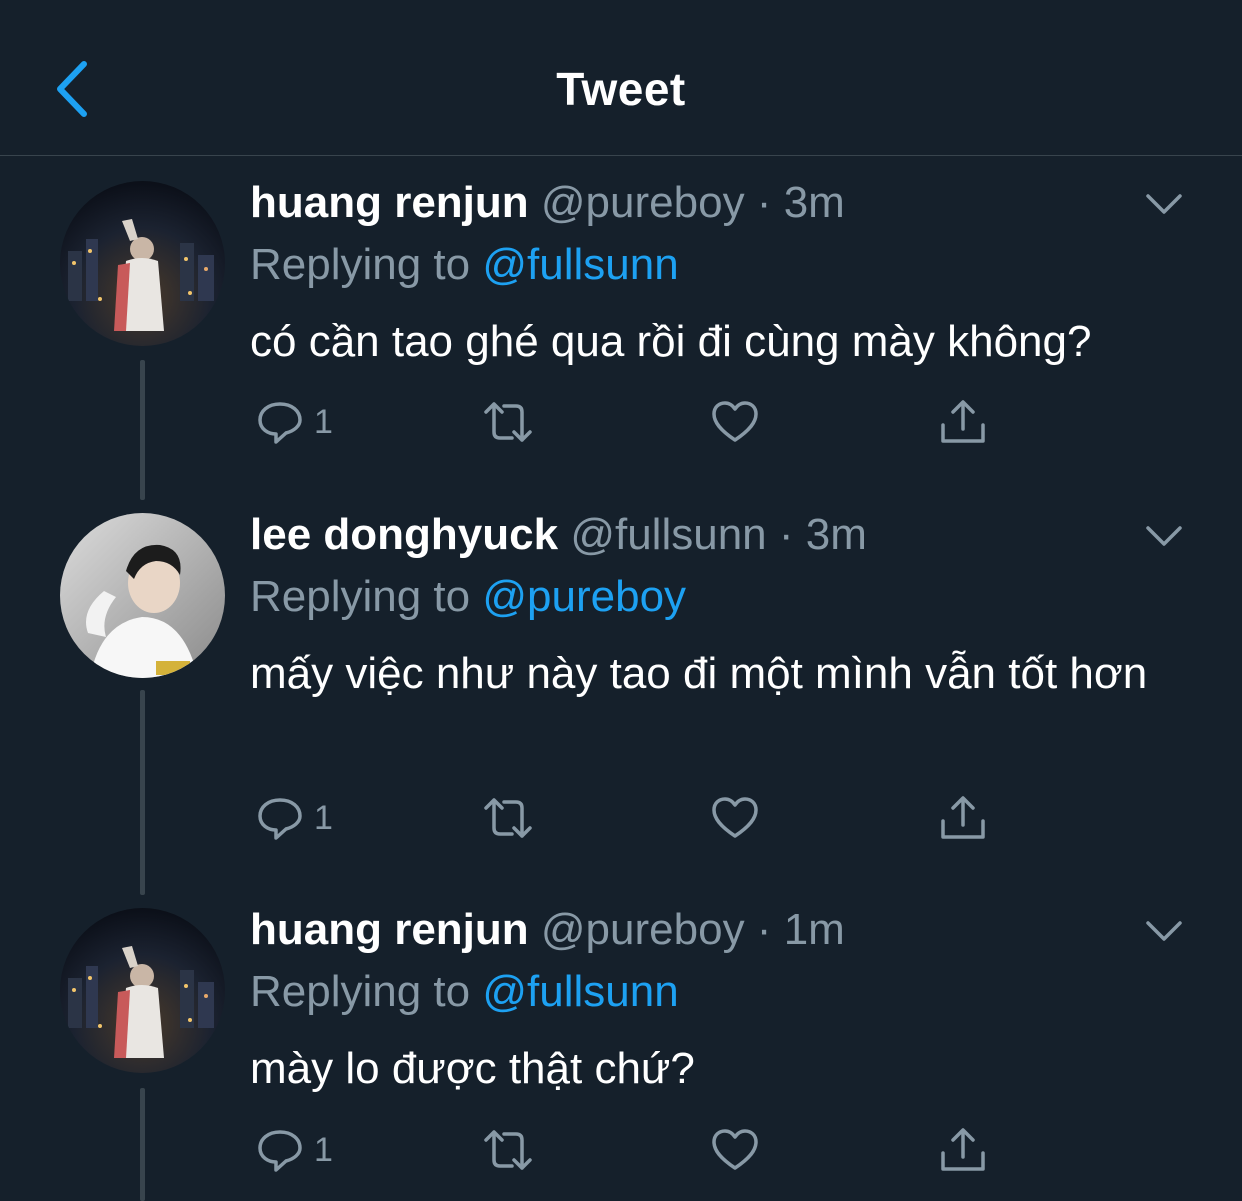 The width and height of the screenshot is (1242, 1201). What do you see at coordinates (584, 596) in the screenshot?
I see `reply-mention-link: @pureboy` at bounding box center [584, 596].